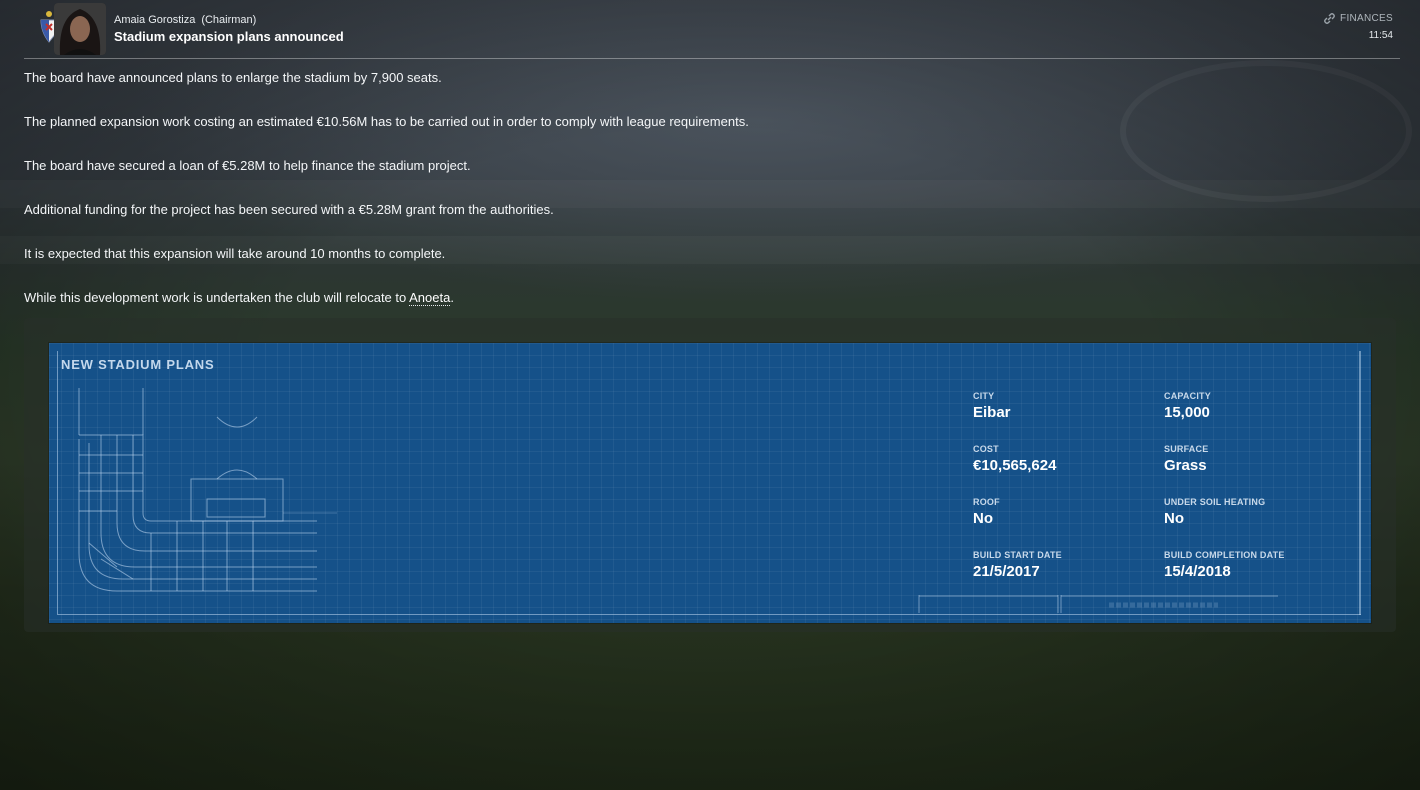 Image resolution: width=1420 pixels, height=790 pixels. What do you see at coordinates (1197, 571) in the screenshot?
I see `spec-value: 15/4/2018` at bounding box center [1197, 571].